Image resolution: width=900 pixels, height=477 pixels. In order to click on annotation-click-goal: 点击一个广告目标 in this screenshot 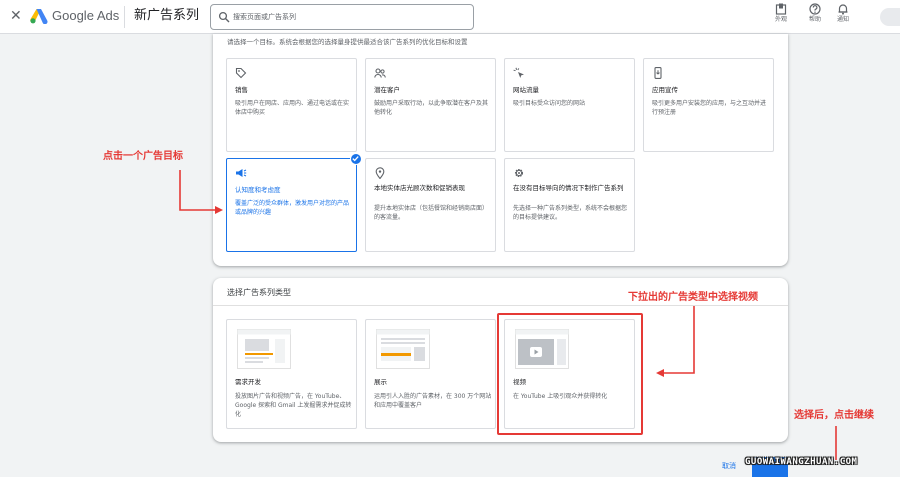, I will do `click(143, 156)`.